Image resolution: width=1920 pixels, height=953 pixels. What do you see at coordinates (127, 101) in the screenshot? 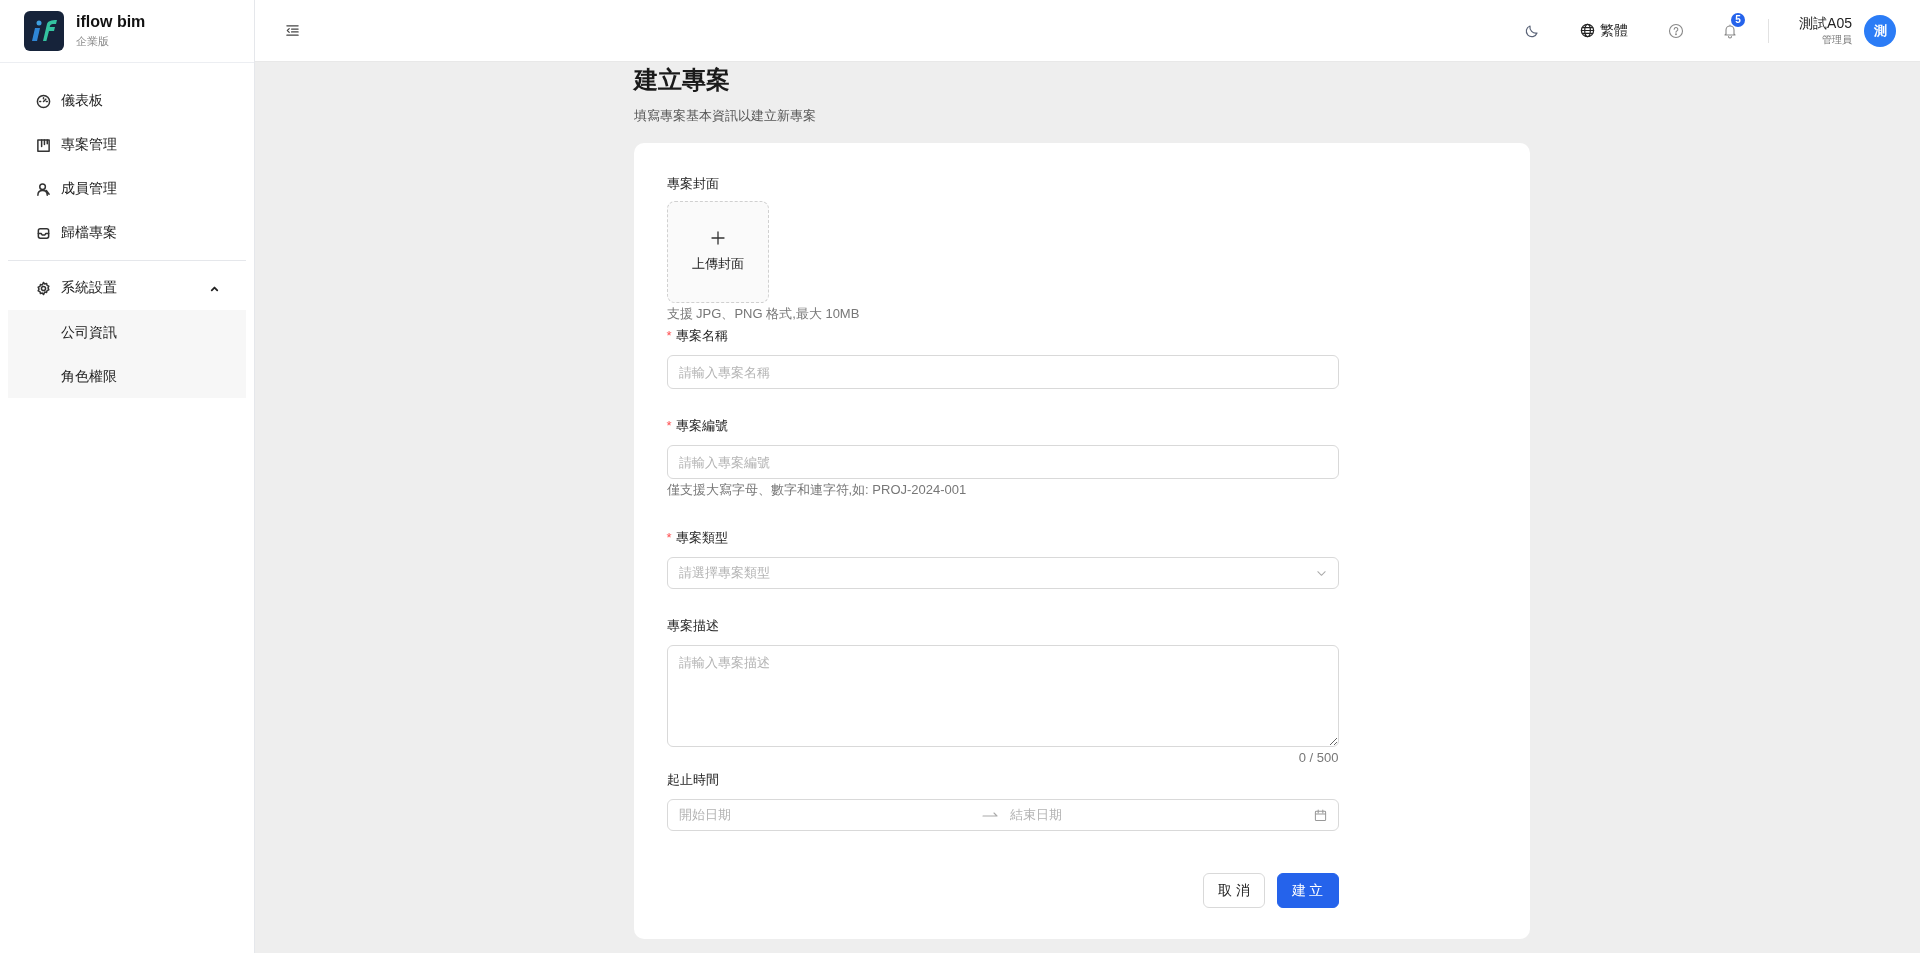
I see `sidebar-item: 儀表板` at bounding box center [127, 101].